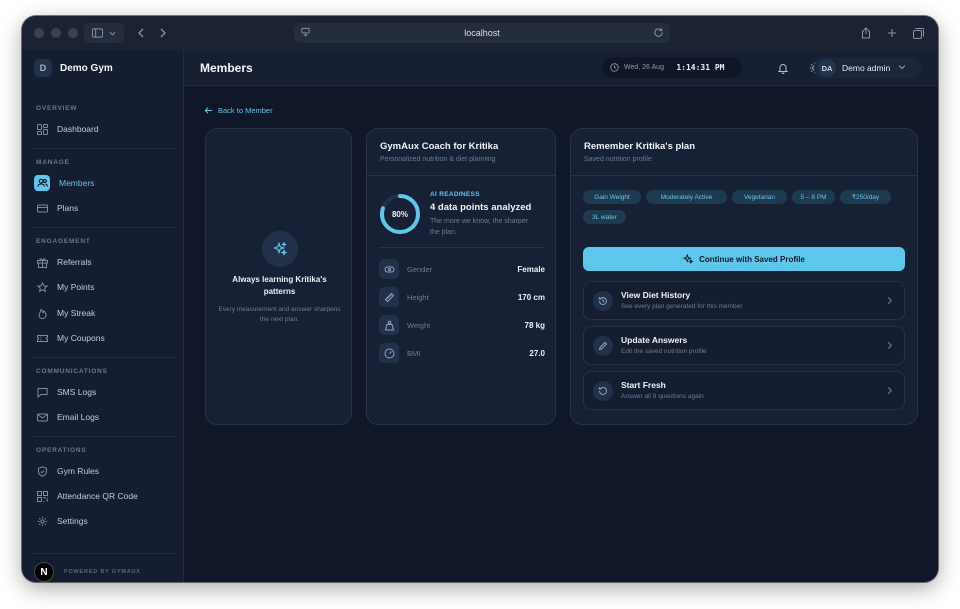  What do you see at coordinates (104, 262) in the screenshot?
I see `sidebar-item-referrals: Referrals` at bounding box center [104, 262].